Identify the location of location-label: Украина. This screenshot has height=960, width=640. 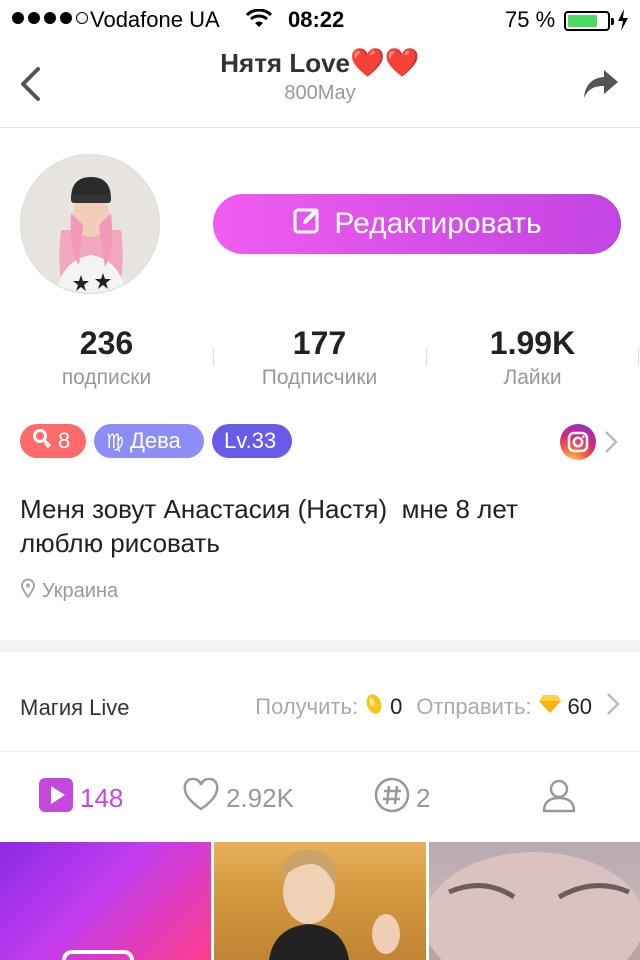
(80, 590).